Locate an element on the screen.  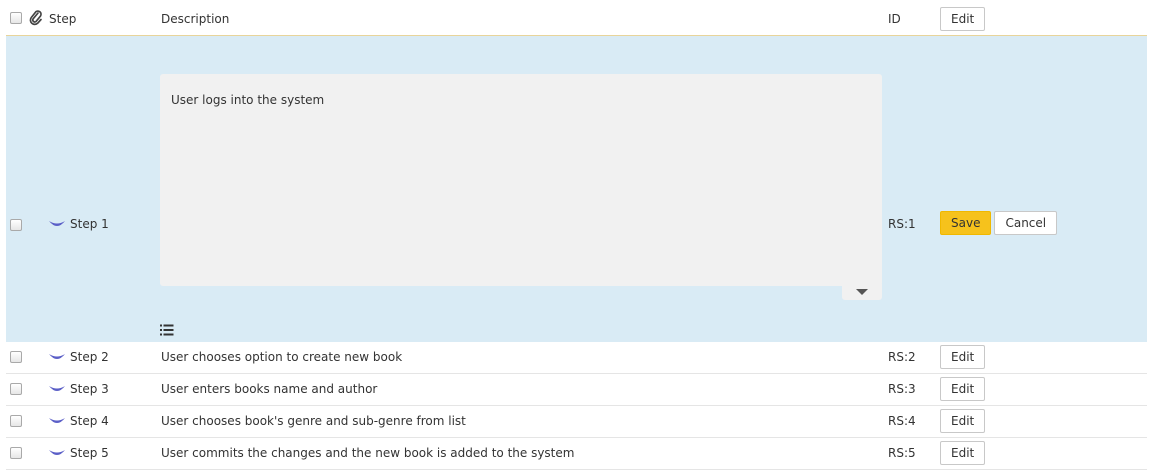
step-cell: Step 4 is located at coordinates (78, 421).